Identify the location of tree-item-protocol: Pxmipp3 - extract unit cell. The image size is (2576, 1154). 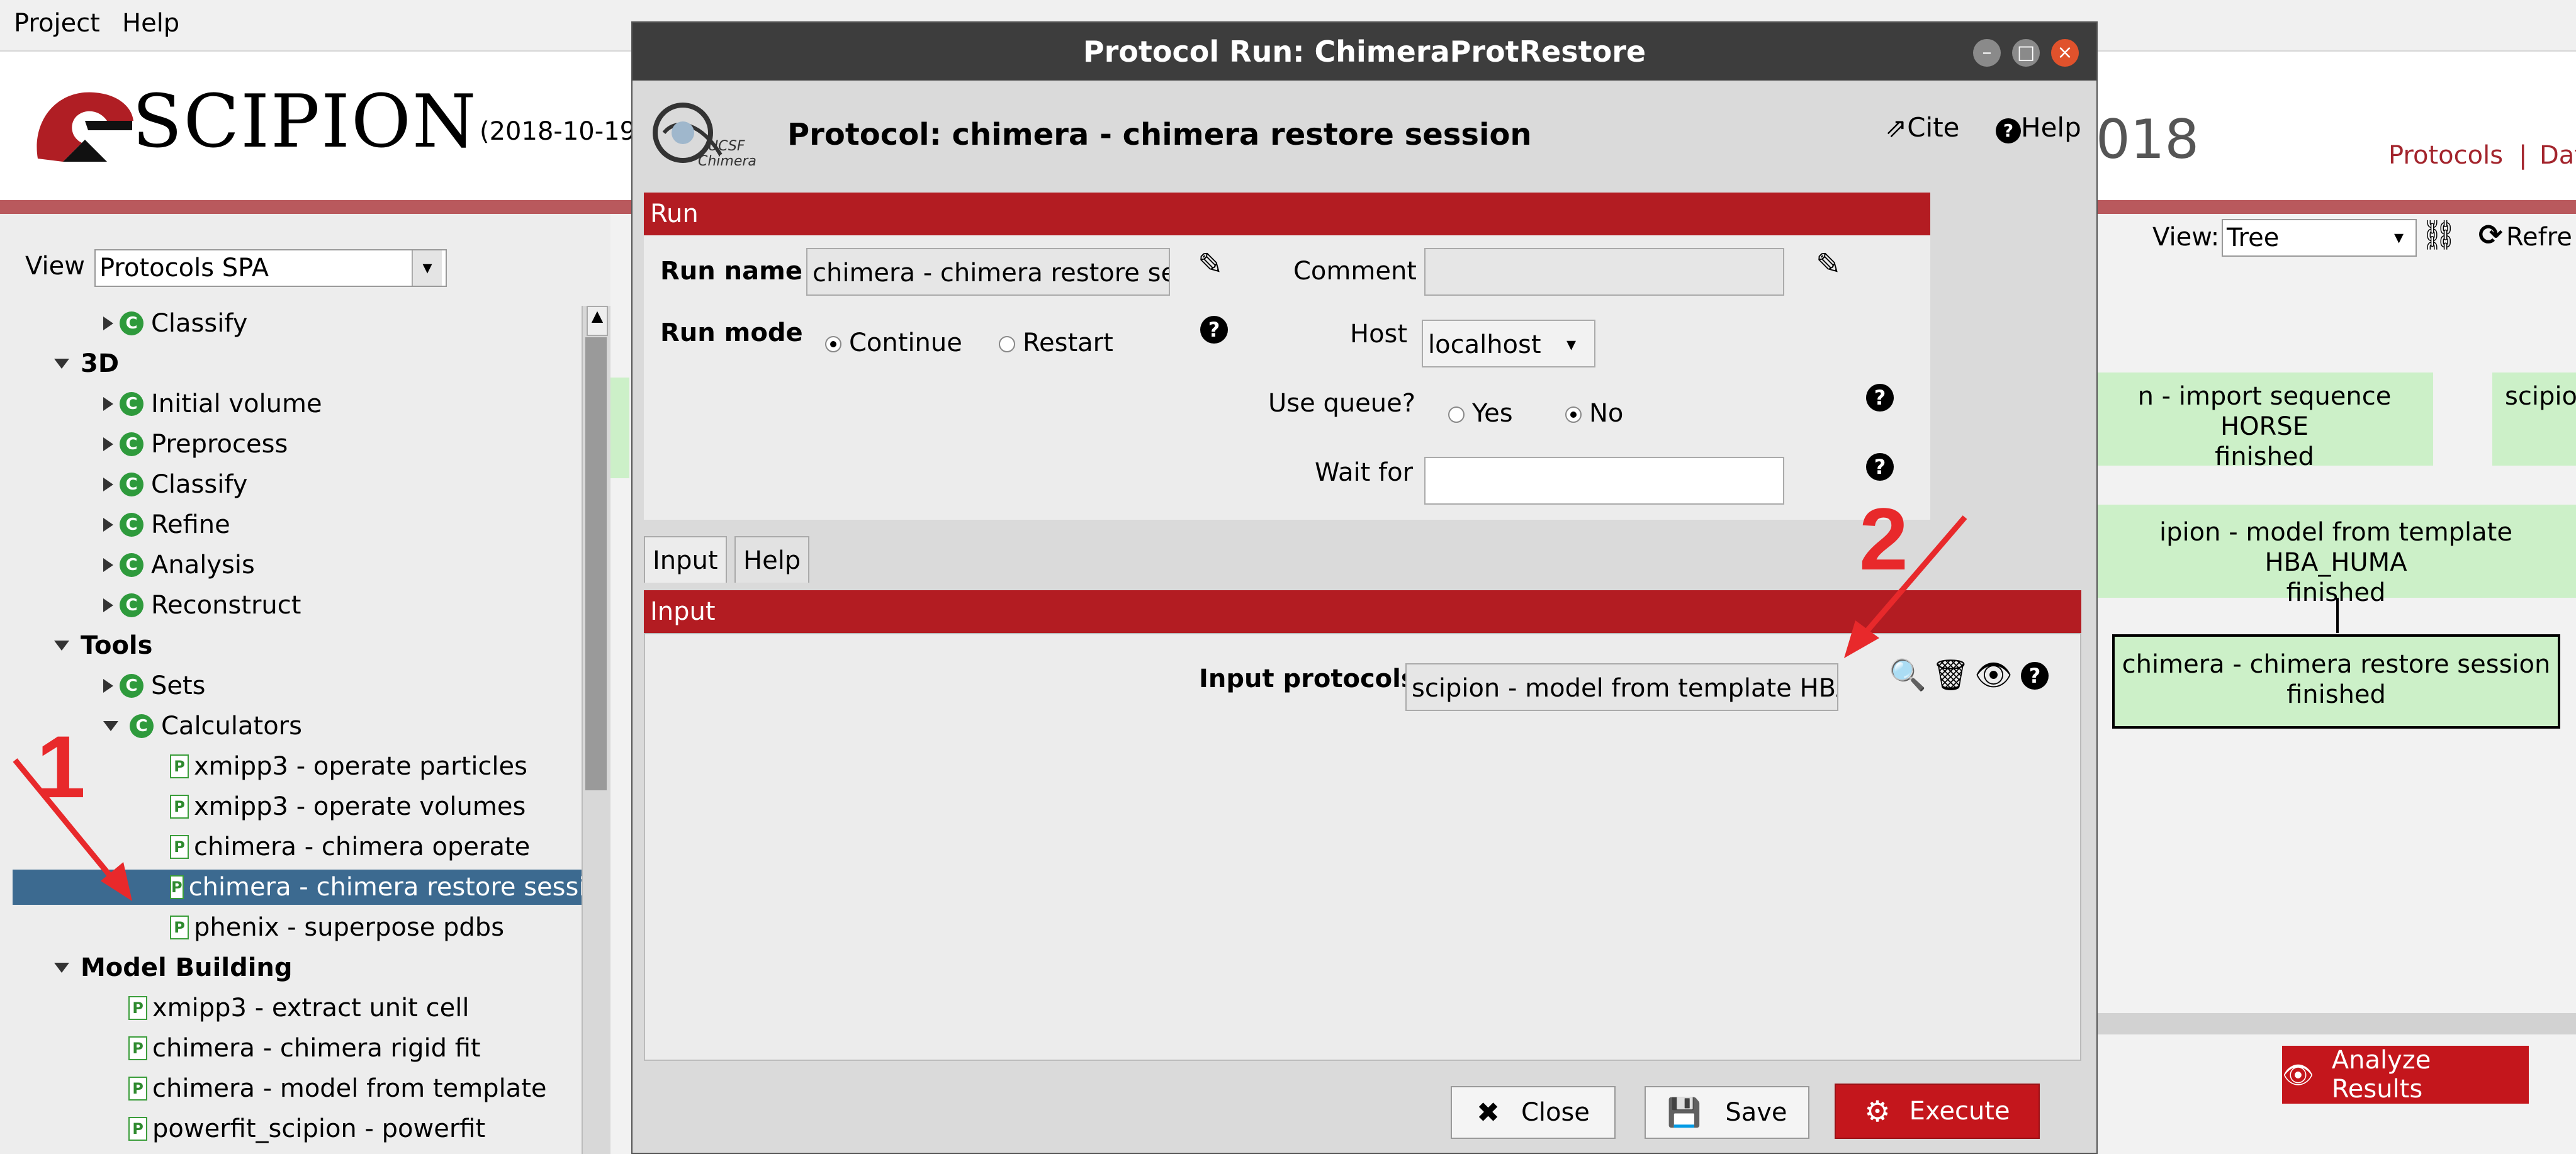
(299, 1008).